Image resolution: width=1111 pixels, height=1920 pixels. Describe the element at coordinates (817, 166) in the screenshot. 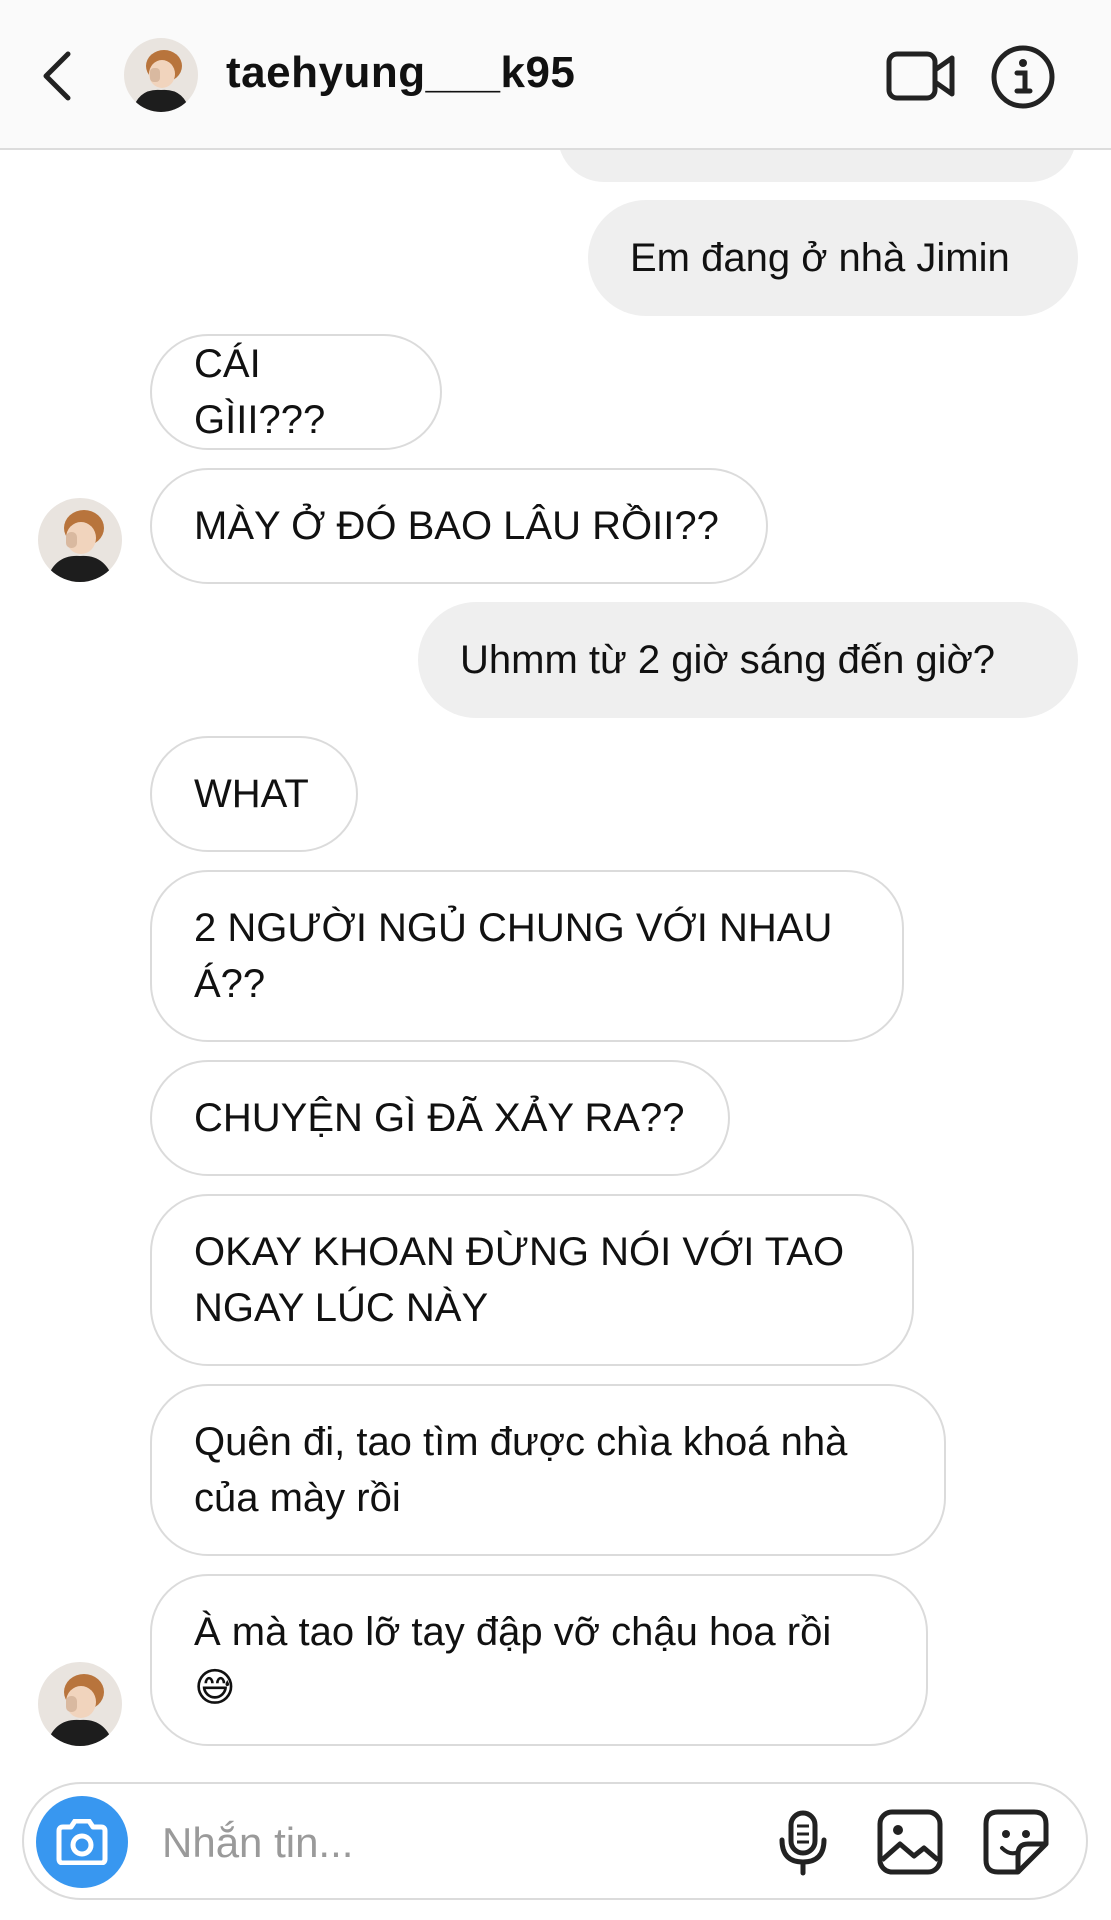

I see `message-bubble-outgoing` at that location.